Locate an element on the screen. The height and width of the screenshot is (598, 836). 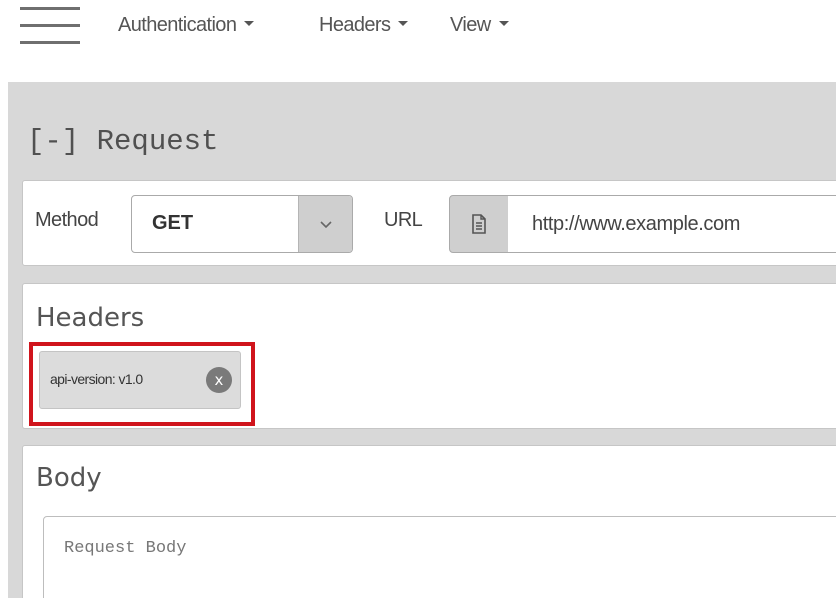
menu-headers: Headers is located at coordinates (364, 25).